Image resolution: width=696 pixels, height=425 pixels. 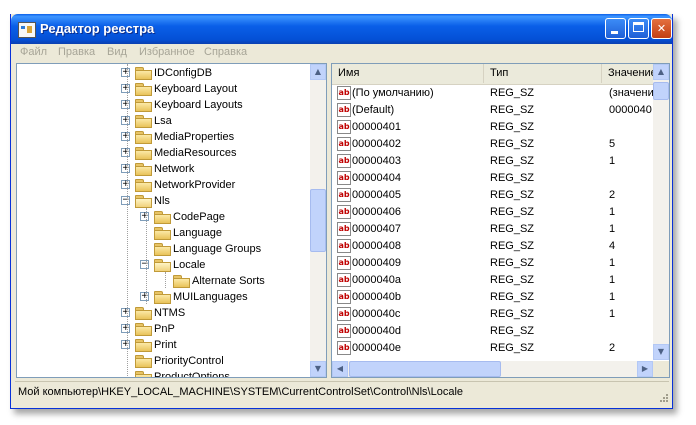 I want to click on tree-item: + CodePage, so click(x=164, y=217).